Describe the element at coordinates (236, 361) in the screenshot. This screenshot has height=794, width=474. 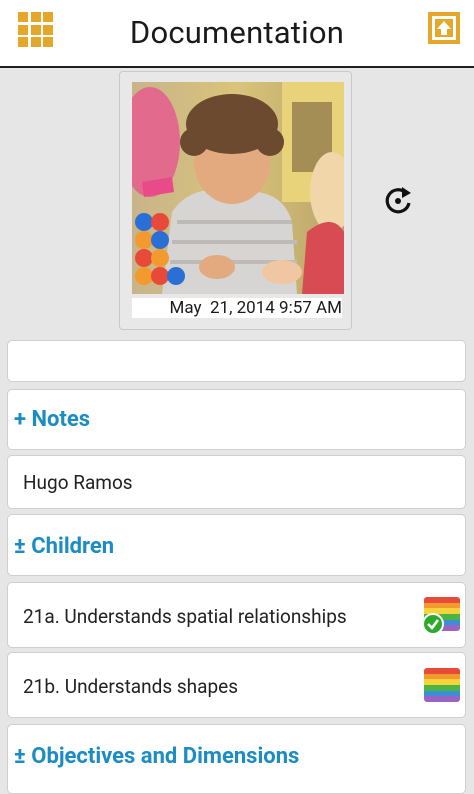
I see `caption-input` at that location.